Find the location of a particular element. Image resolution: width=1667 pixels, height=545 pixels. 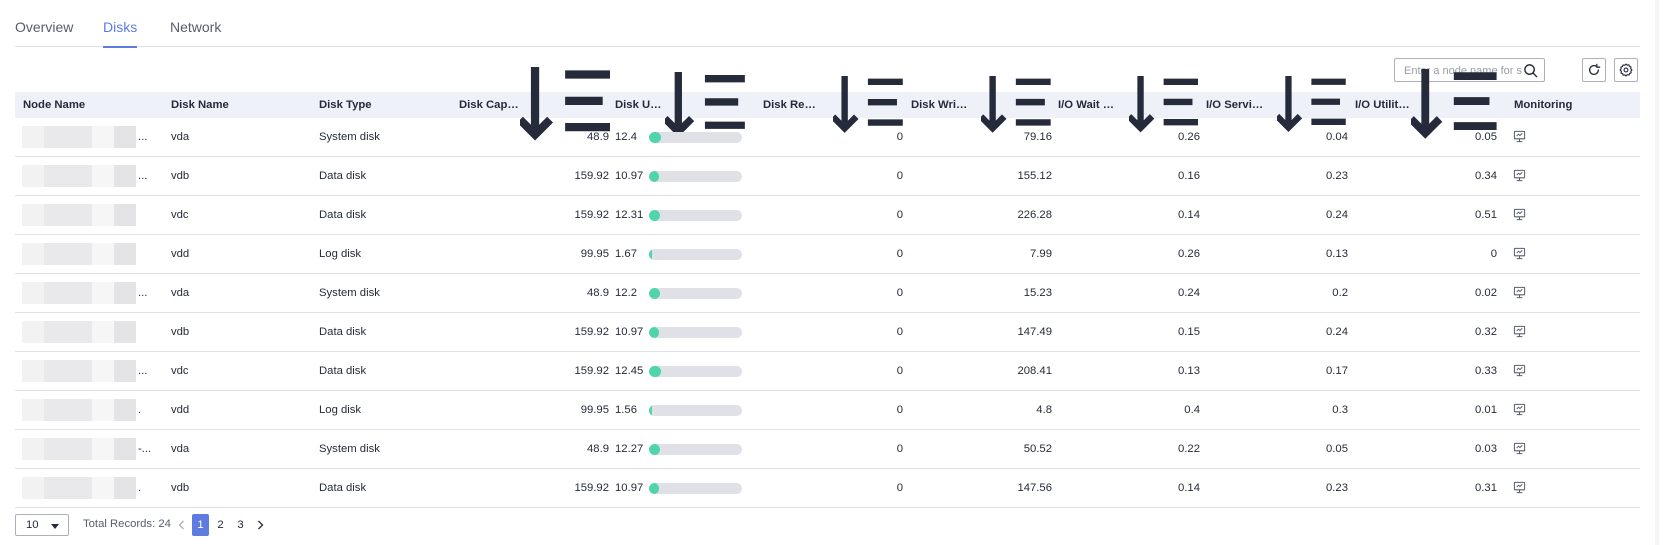

refresh-button is located at coordinates (1594, 70).